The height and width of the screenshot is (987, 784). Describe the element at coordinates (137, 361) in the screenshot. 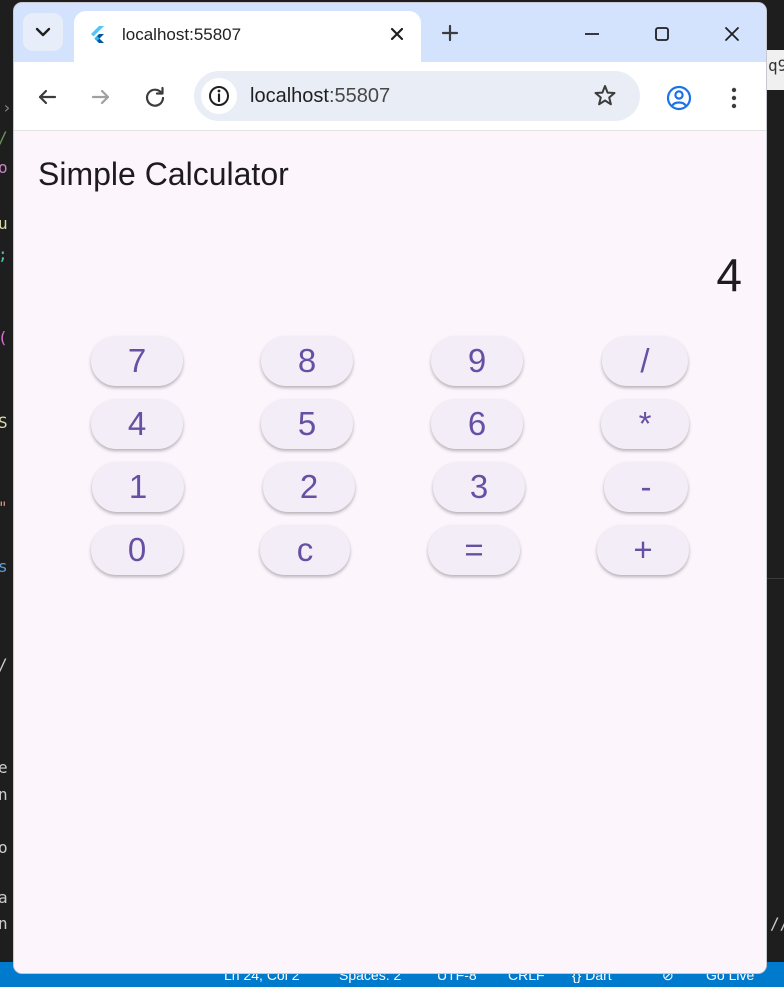

I see `key-7-button: 7` at that location.